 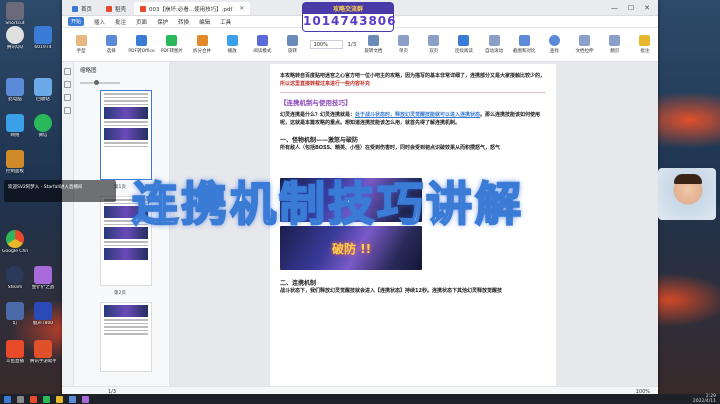 I want to click on stretch-icon, so click(x=585, y=40).